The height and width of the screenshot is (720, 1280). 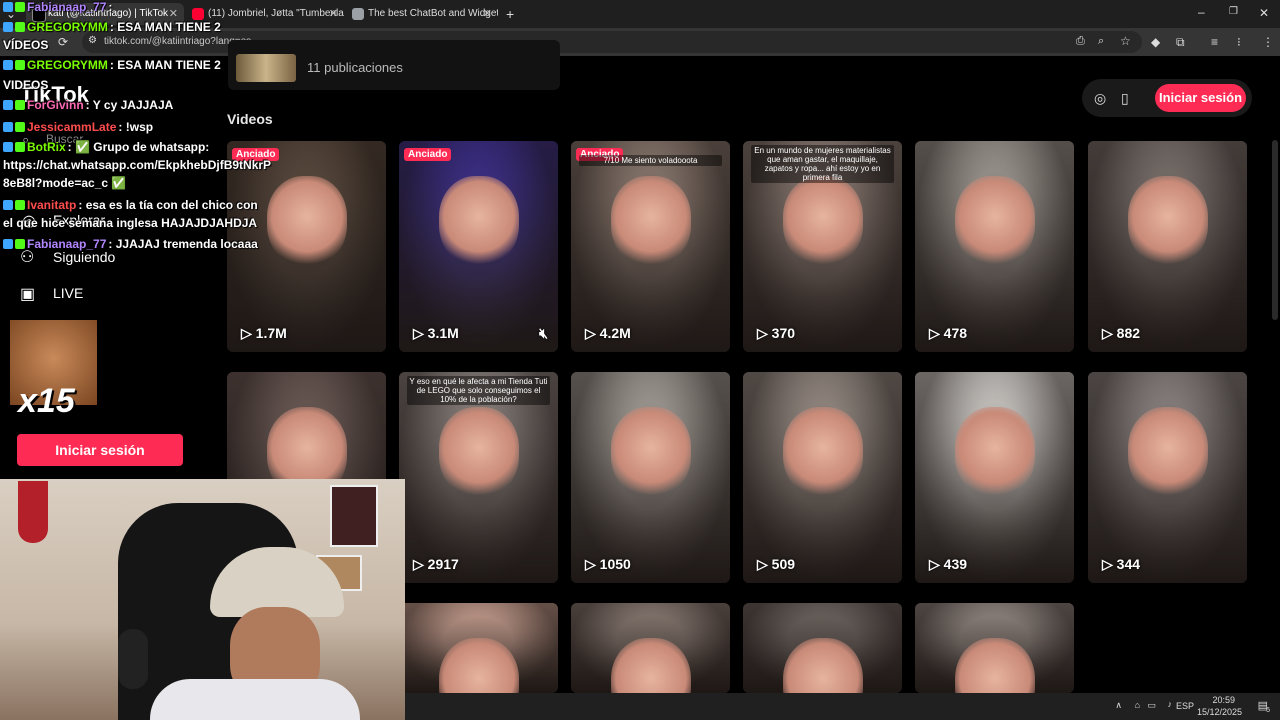 I want to click on webcam-feed, so click(x=202, y=599).